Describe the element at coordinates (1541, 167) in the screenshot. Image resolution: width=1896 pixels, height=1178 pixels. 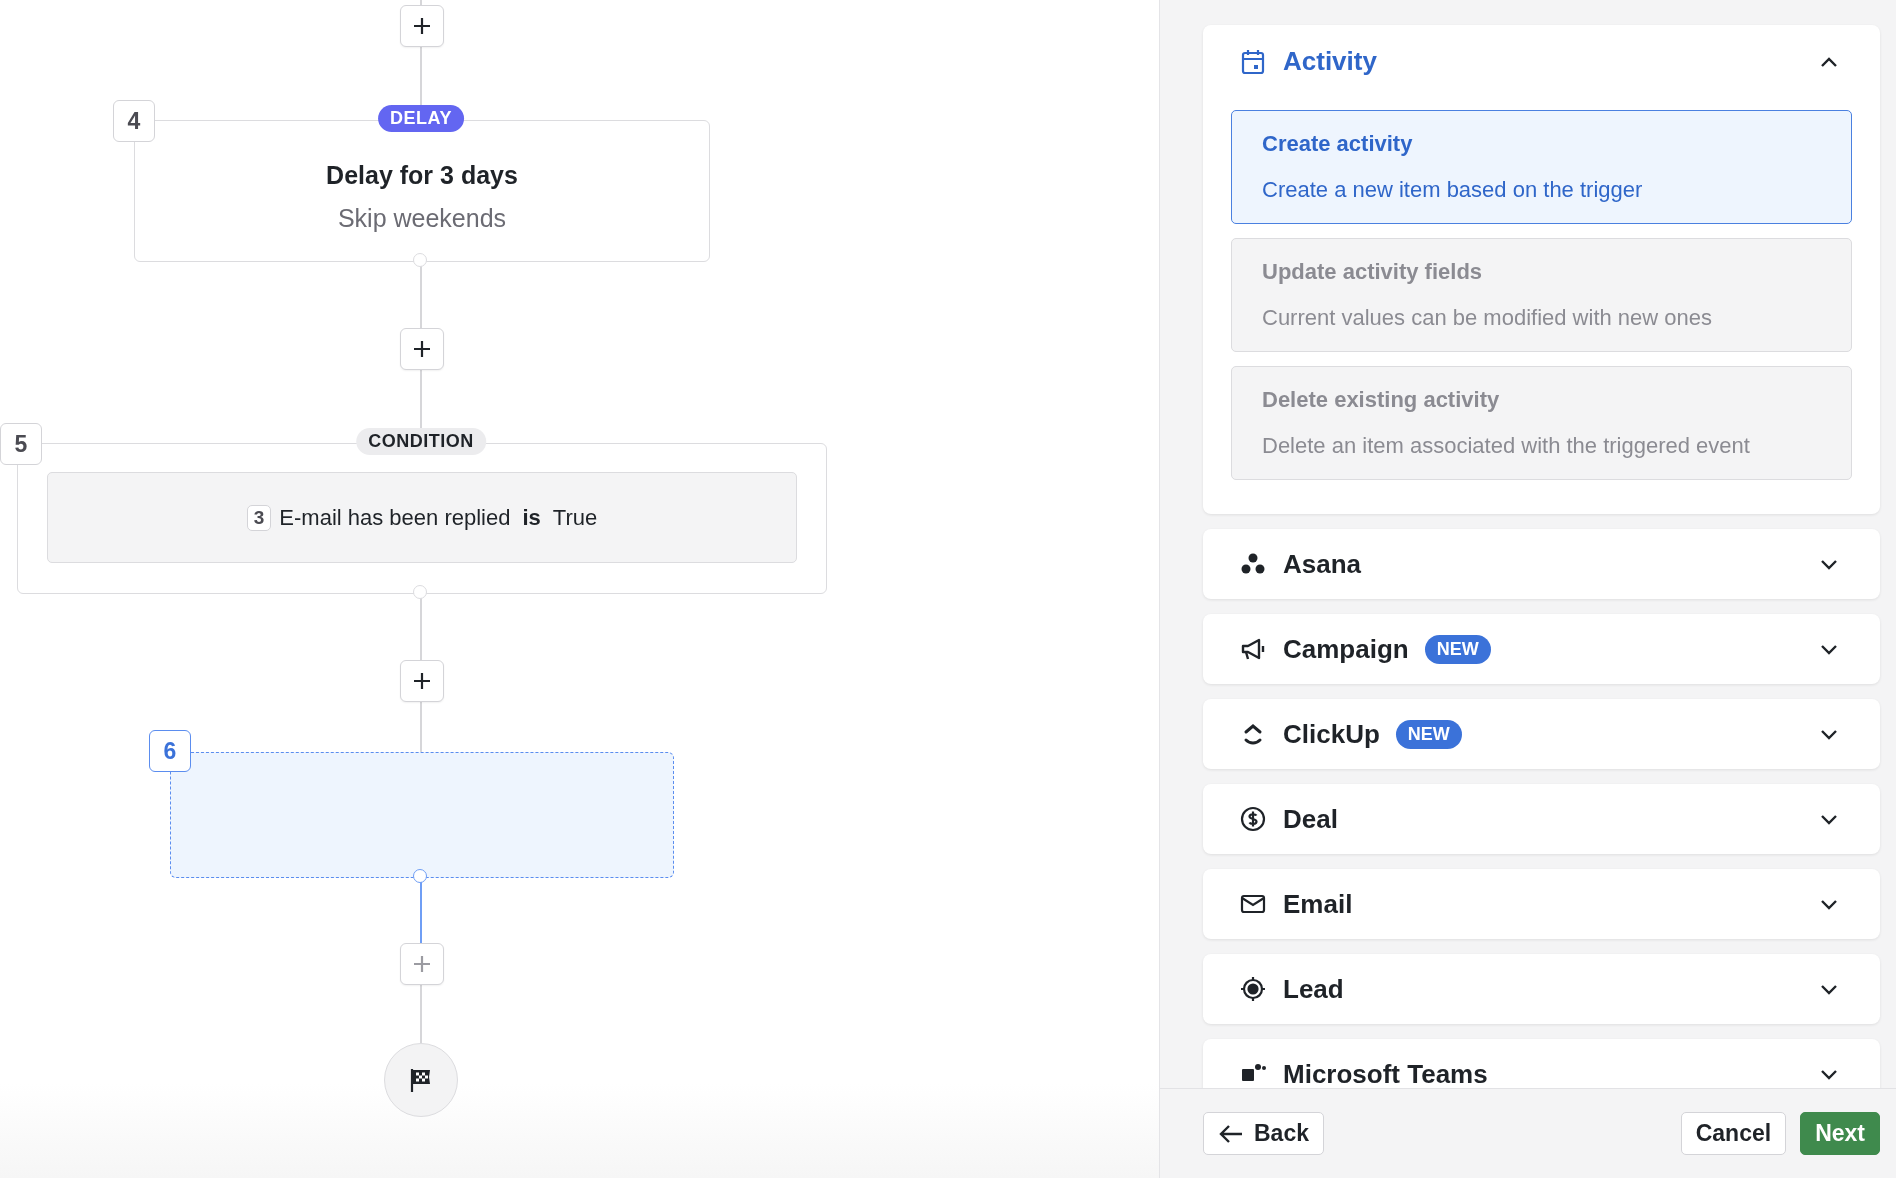
I see `action-option: Create activity Create a new item based on the trigger` at that location.